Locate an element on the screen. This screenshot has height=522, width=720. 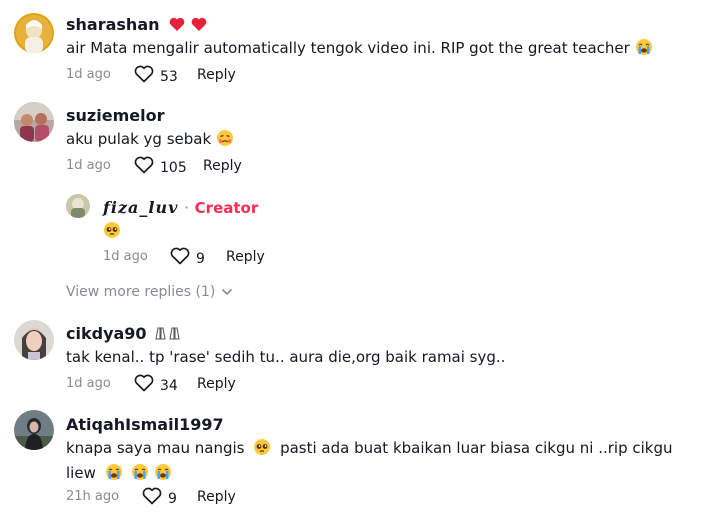
crying-face-emoji is located at coordinates (225, 141).